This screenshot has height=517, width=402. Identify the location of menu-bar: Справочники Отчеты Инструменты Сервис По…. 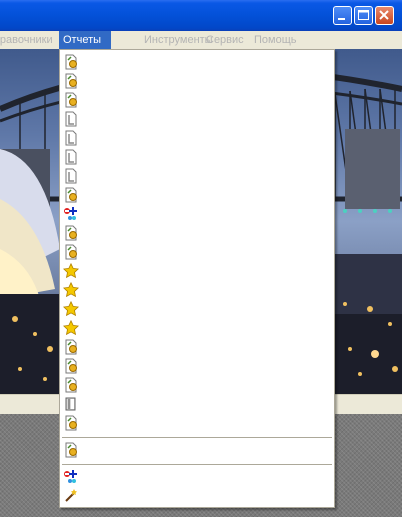
(201, 40).